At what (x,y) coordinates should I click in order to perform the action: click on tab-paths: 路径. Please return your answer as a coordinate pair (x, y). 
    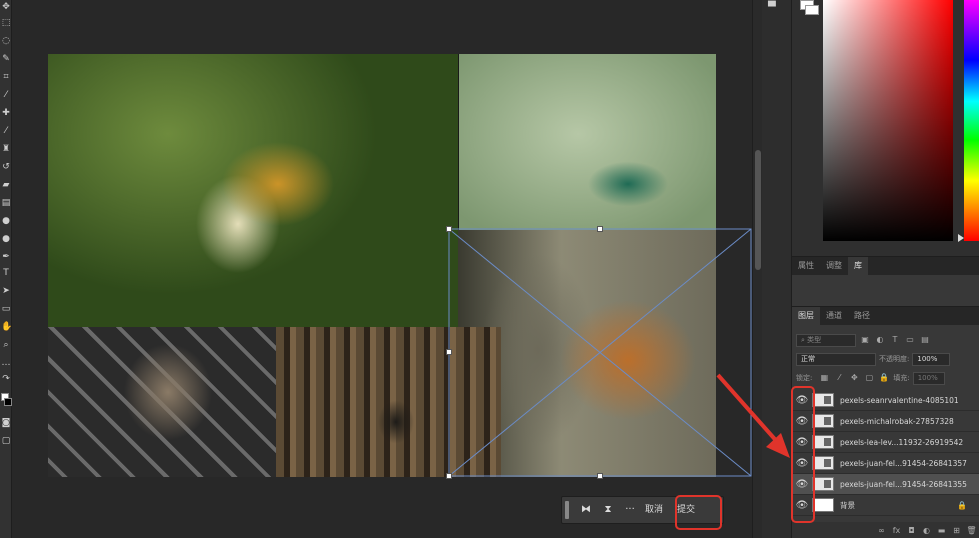
    Looking at the image, I should click on (862, 316).